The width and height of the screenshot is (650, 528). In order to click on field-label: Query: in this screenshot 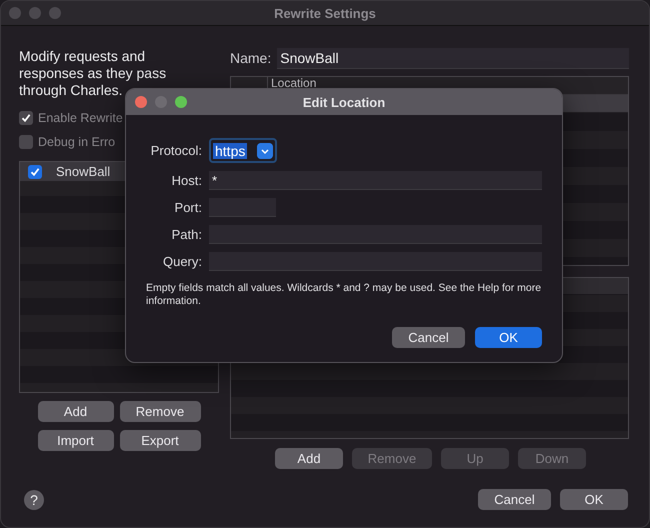, I will do `click(182, 261)`.